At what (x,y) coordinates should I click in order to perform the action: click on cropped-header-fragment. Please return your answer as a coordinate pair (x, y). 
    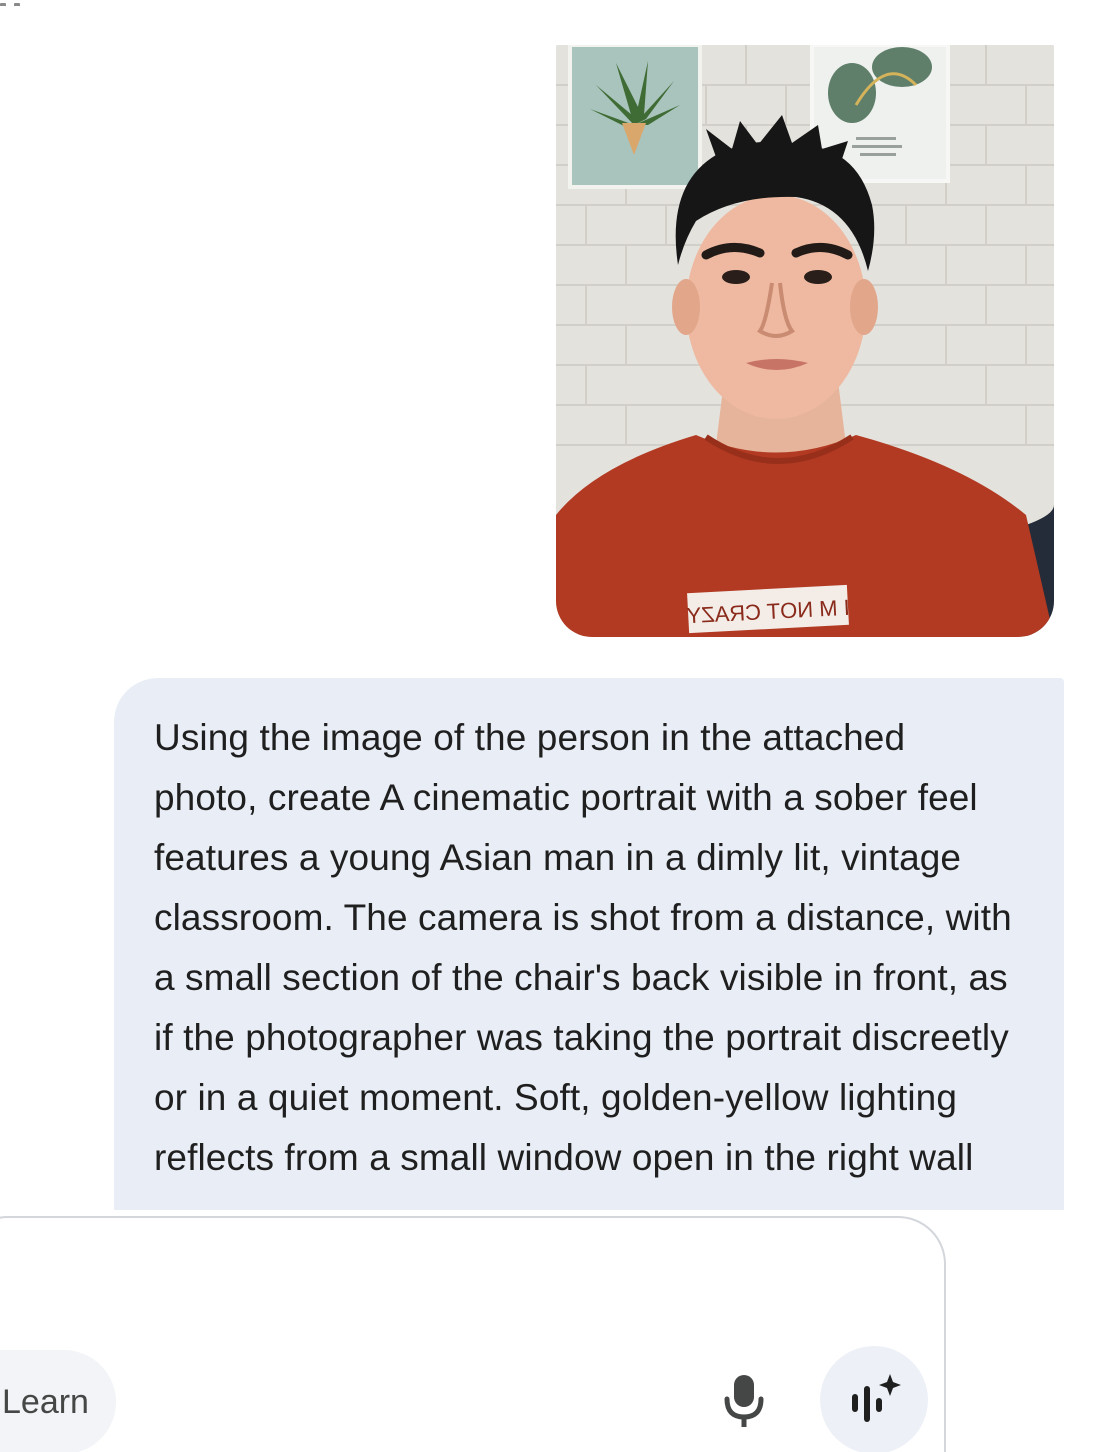
    Looking at the image, I should click on (70, 3).